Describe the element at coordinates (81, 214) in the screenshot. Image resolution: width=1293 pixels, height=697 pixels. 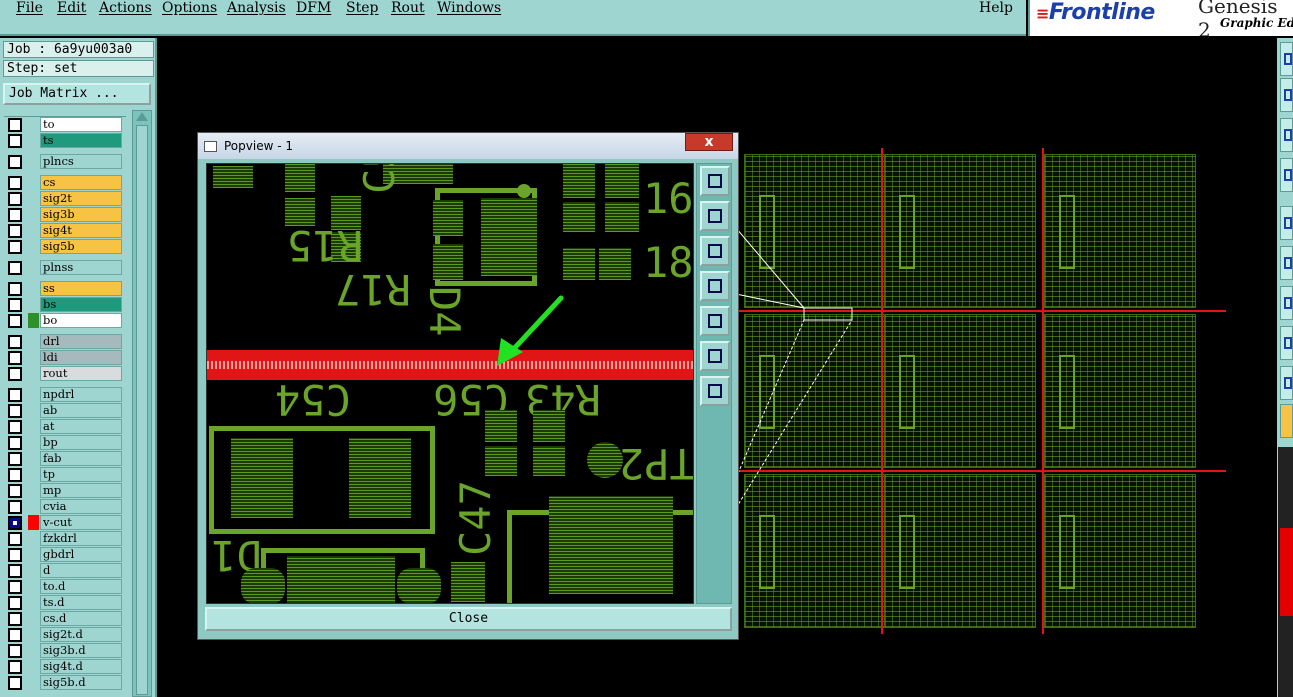
I see `layer-name: sig3b` at that location.